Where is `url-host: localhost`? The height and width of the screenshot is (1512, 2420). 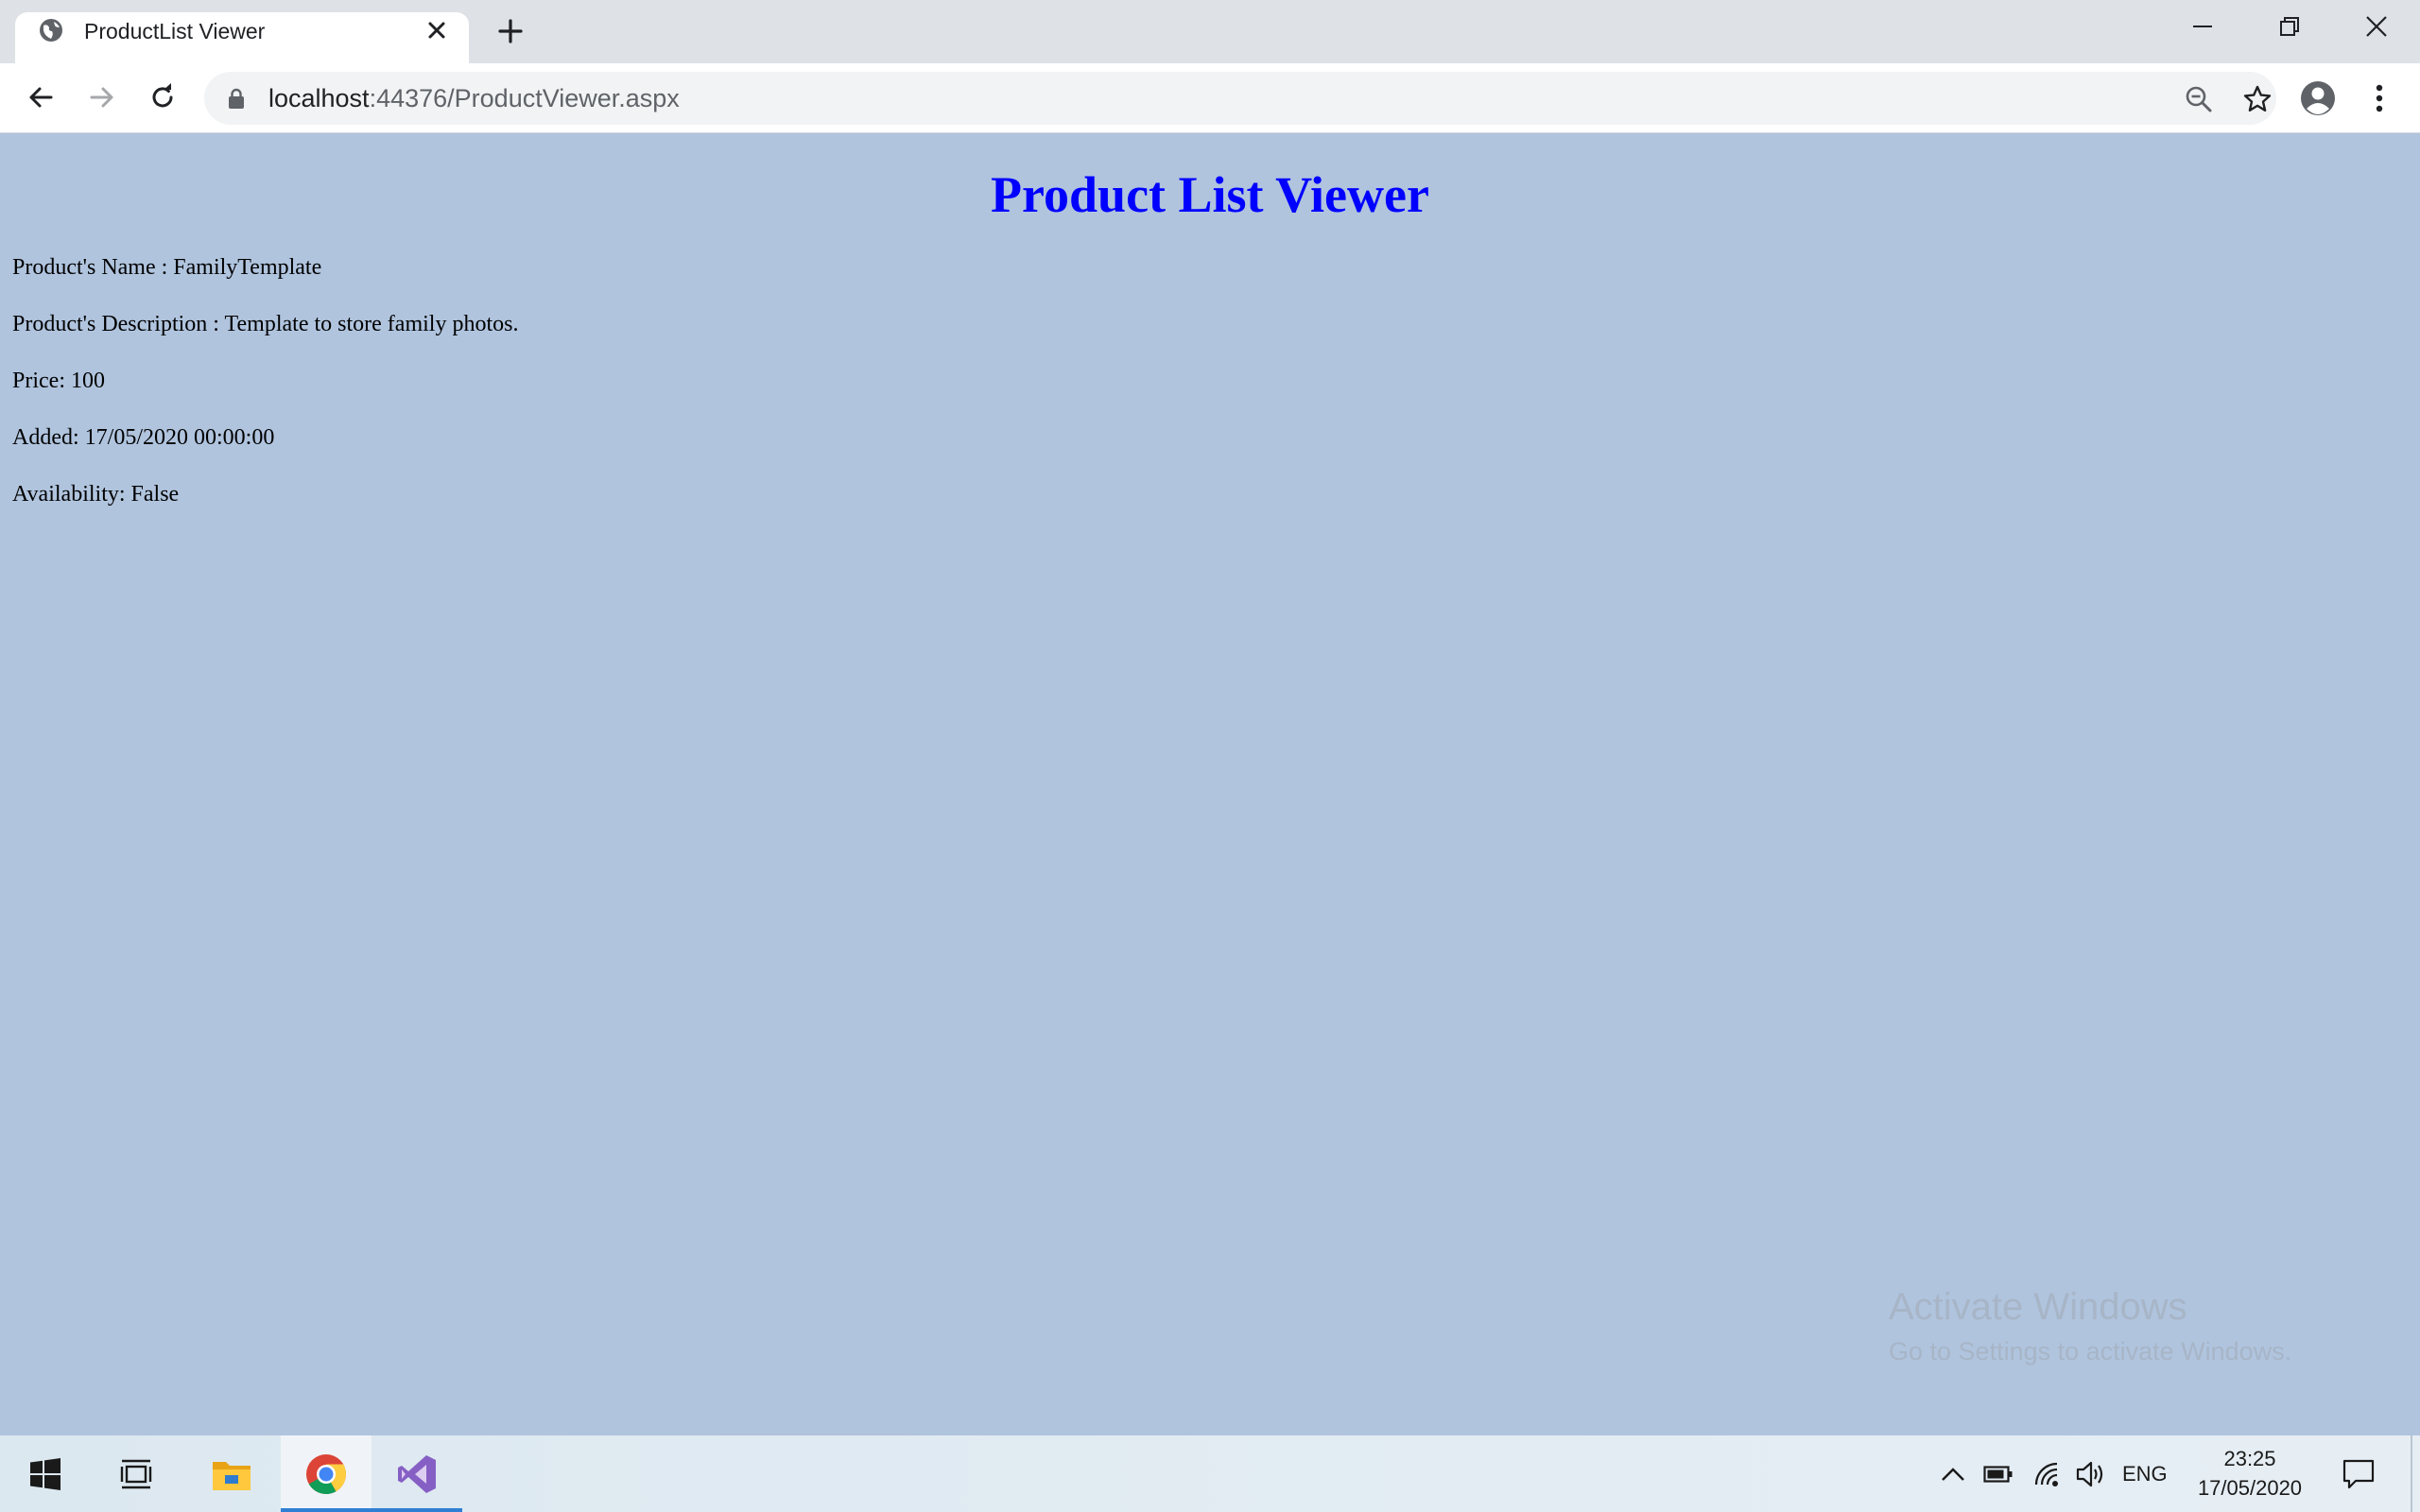 url-host: localhost is located at coordinates (319, 98).